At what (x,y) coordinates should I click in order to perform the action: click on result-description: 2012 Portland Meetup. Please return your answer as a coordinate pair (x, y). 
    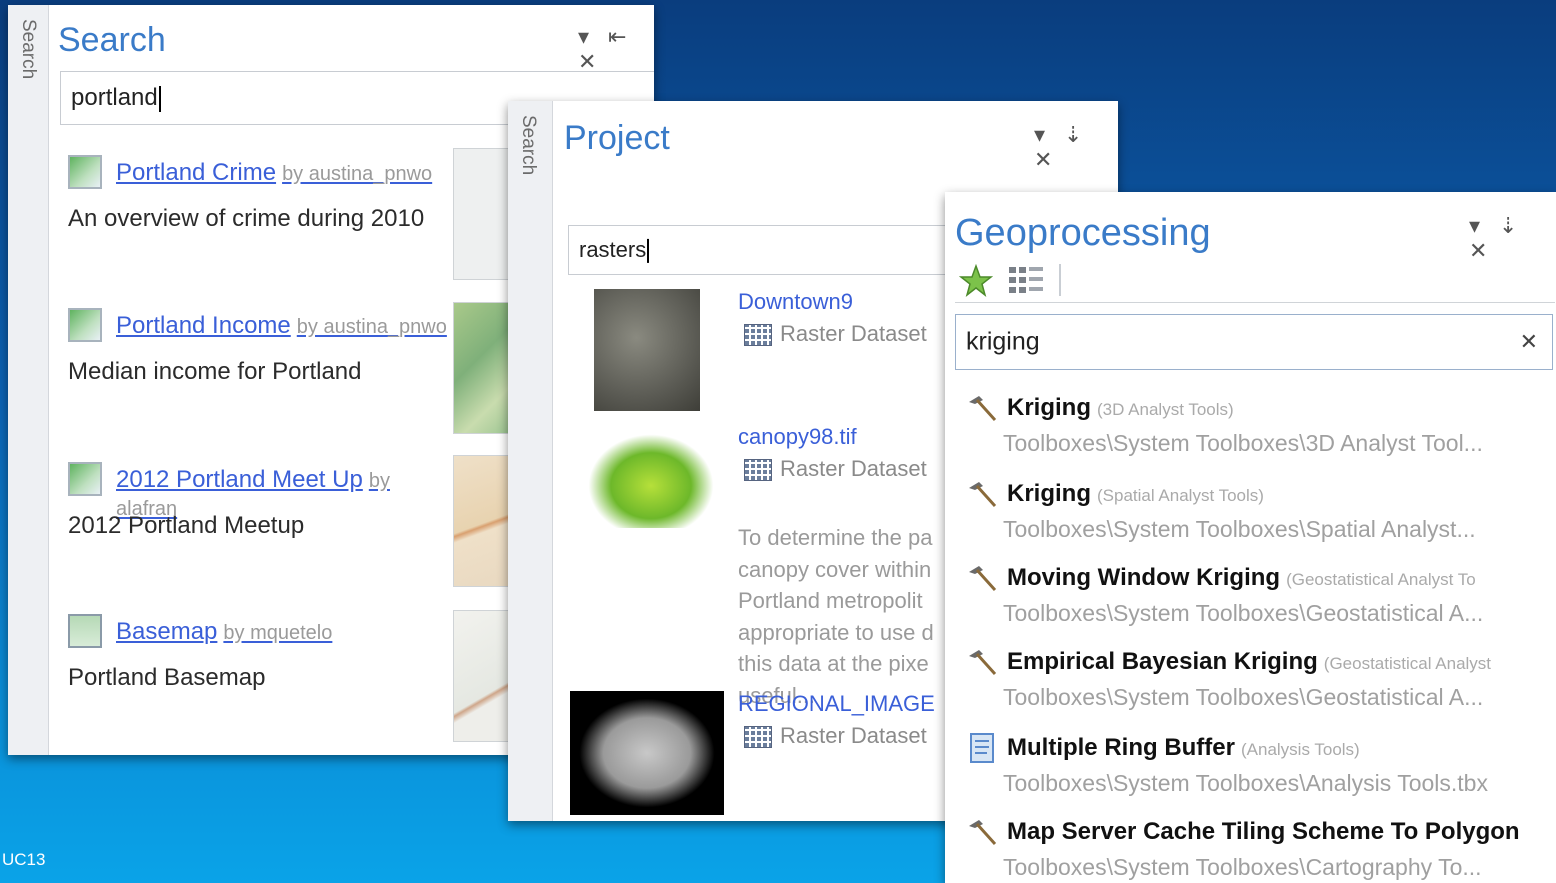
    Looking at the image, I should click on (186, 525).